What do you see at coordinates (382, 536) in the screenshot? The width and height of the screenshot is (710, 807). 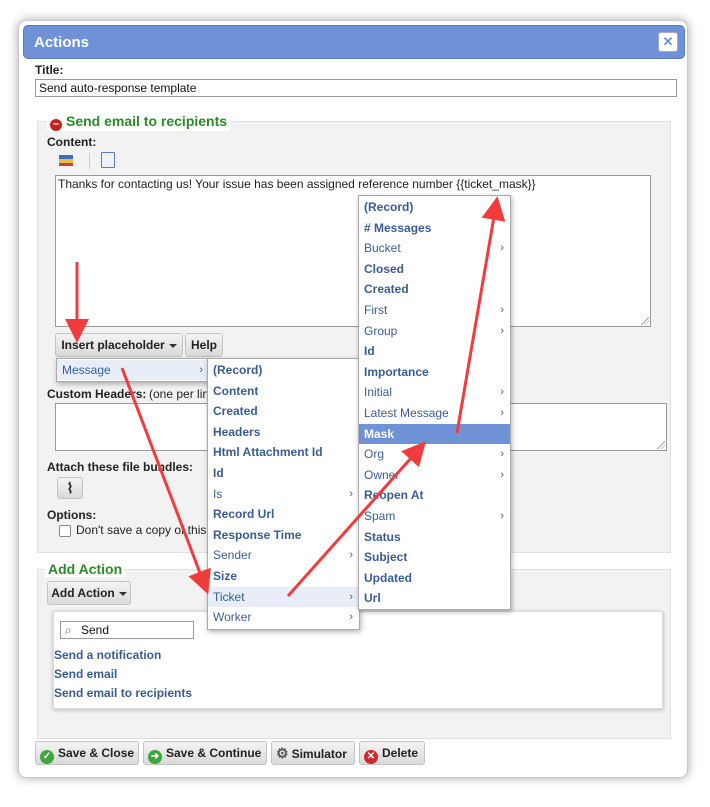 I see `menu-item-label: Status` at bounding box center [382, 536].